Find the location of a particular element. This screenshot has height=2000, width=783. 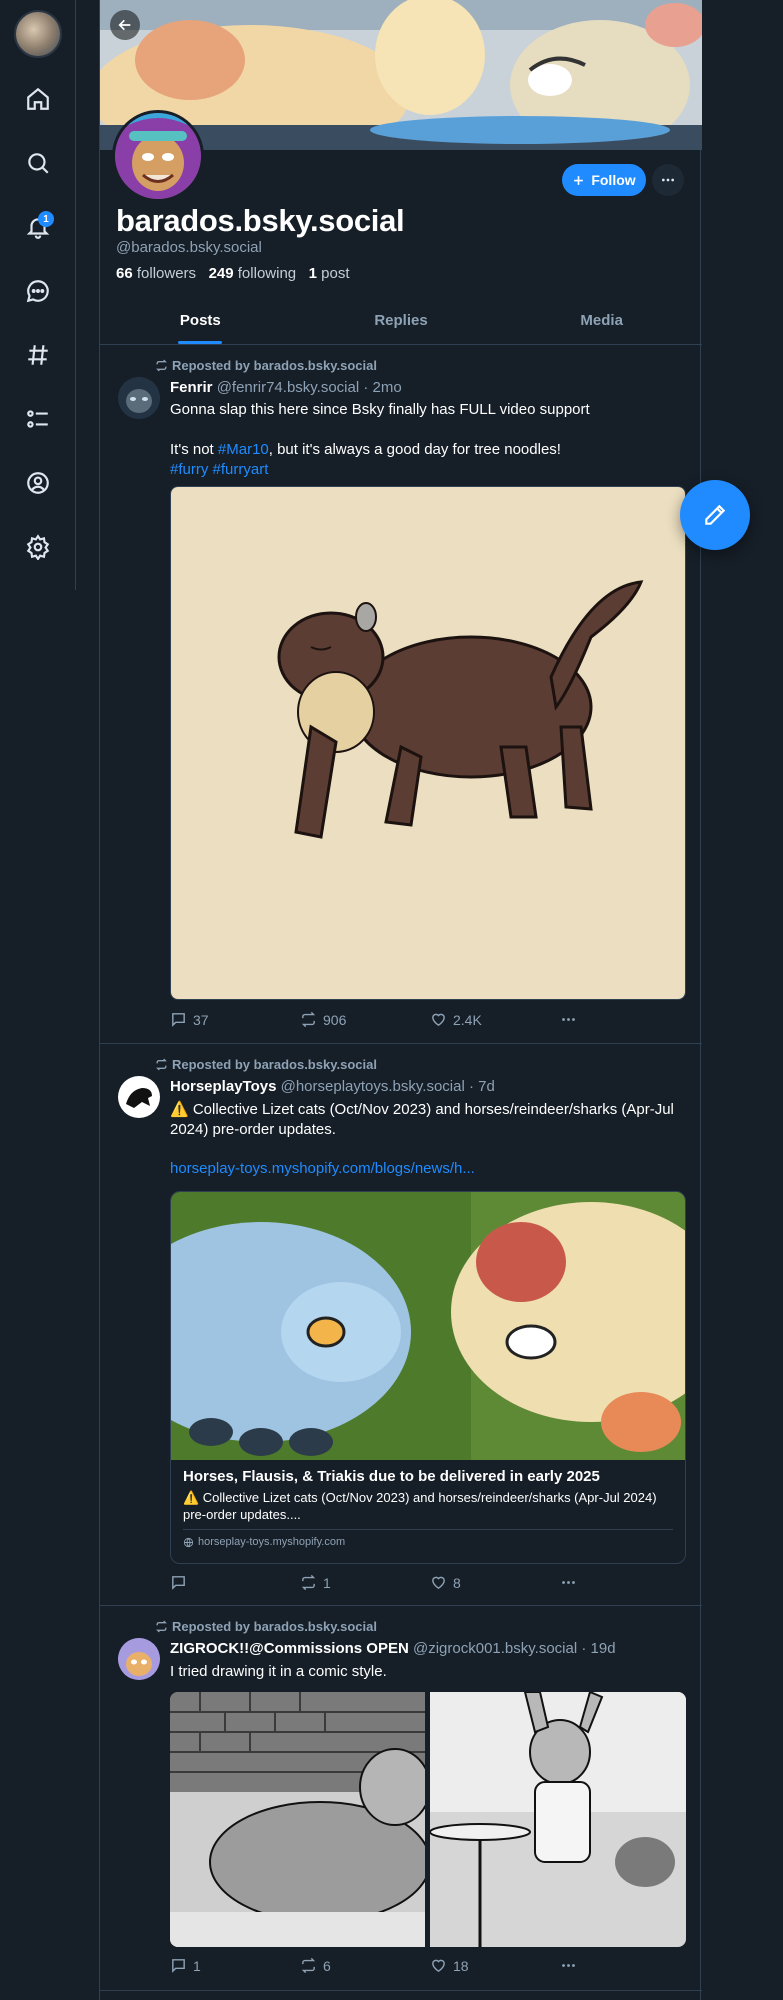

profile-handle: @barados.bsky.social is located at coordinates (189, 247).